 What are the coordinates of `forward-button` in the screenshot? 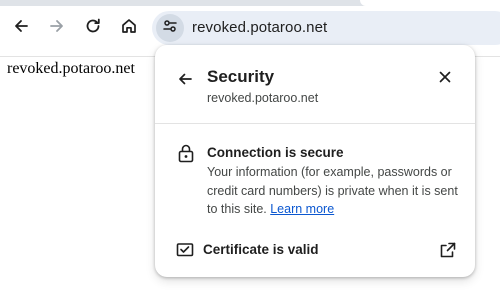 It's located at (57, 28).